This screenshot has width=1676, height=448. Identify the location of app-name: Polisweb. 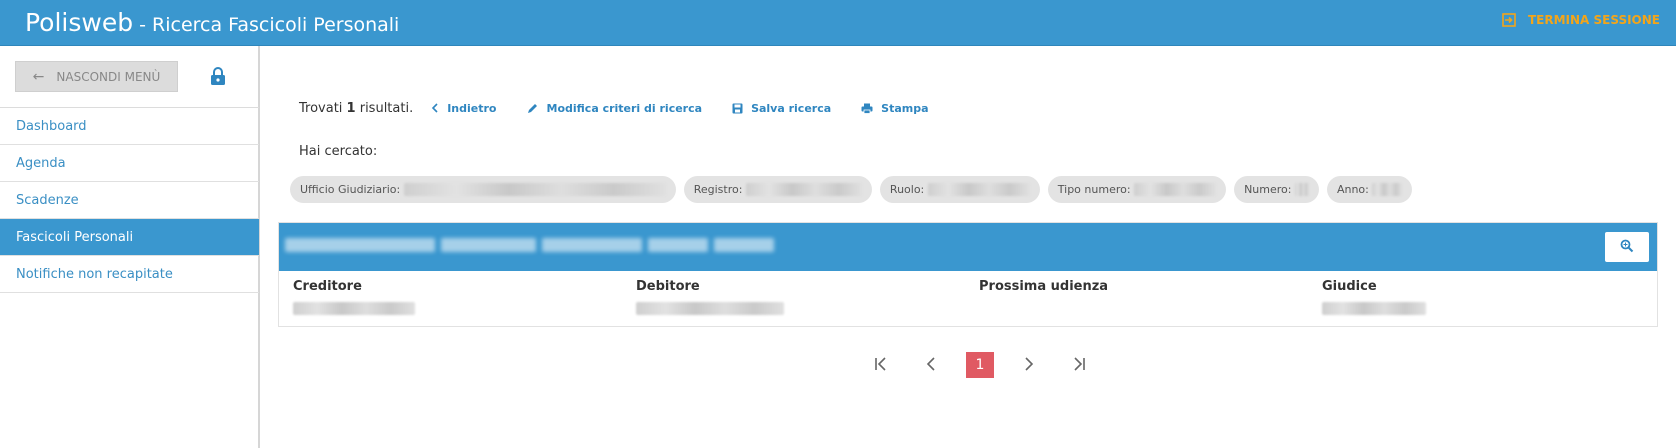
(79, 22).